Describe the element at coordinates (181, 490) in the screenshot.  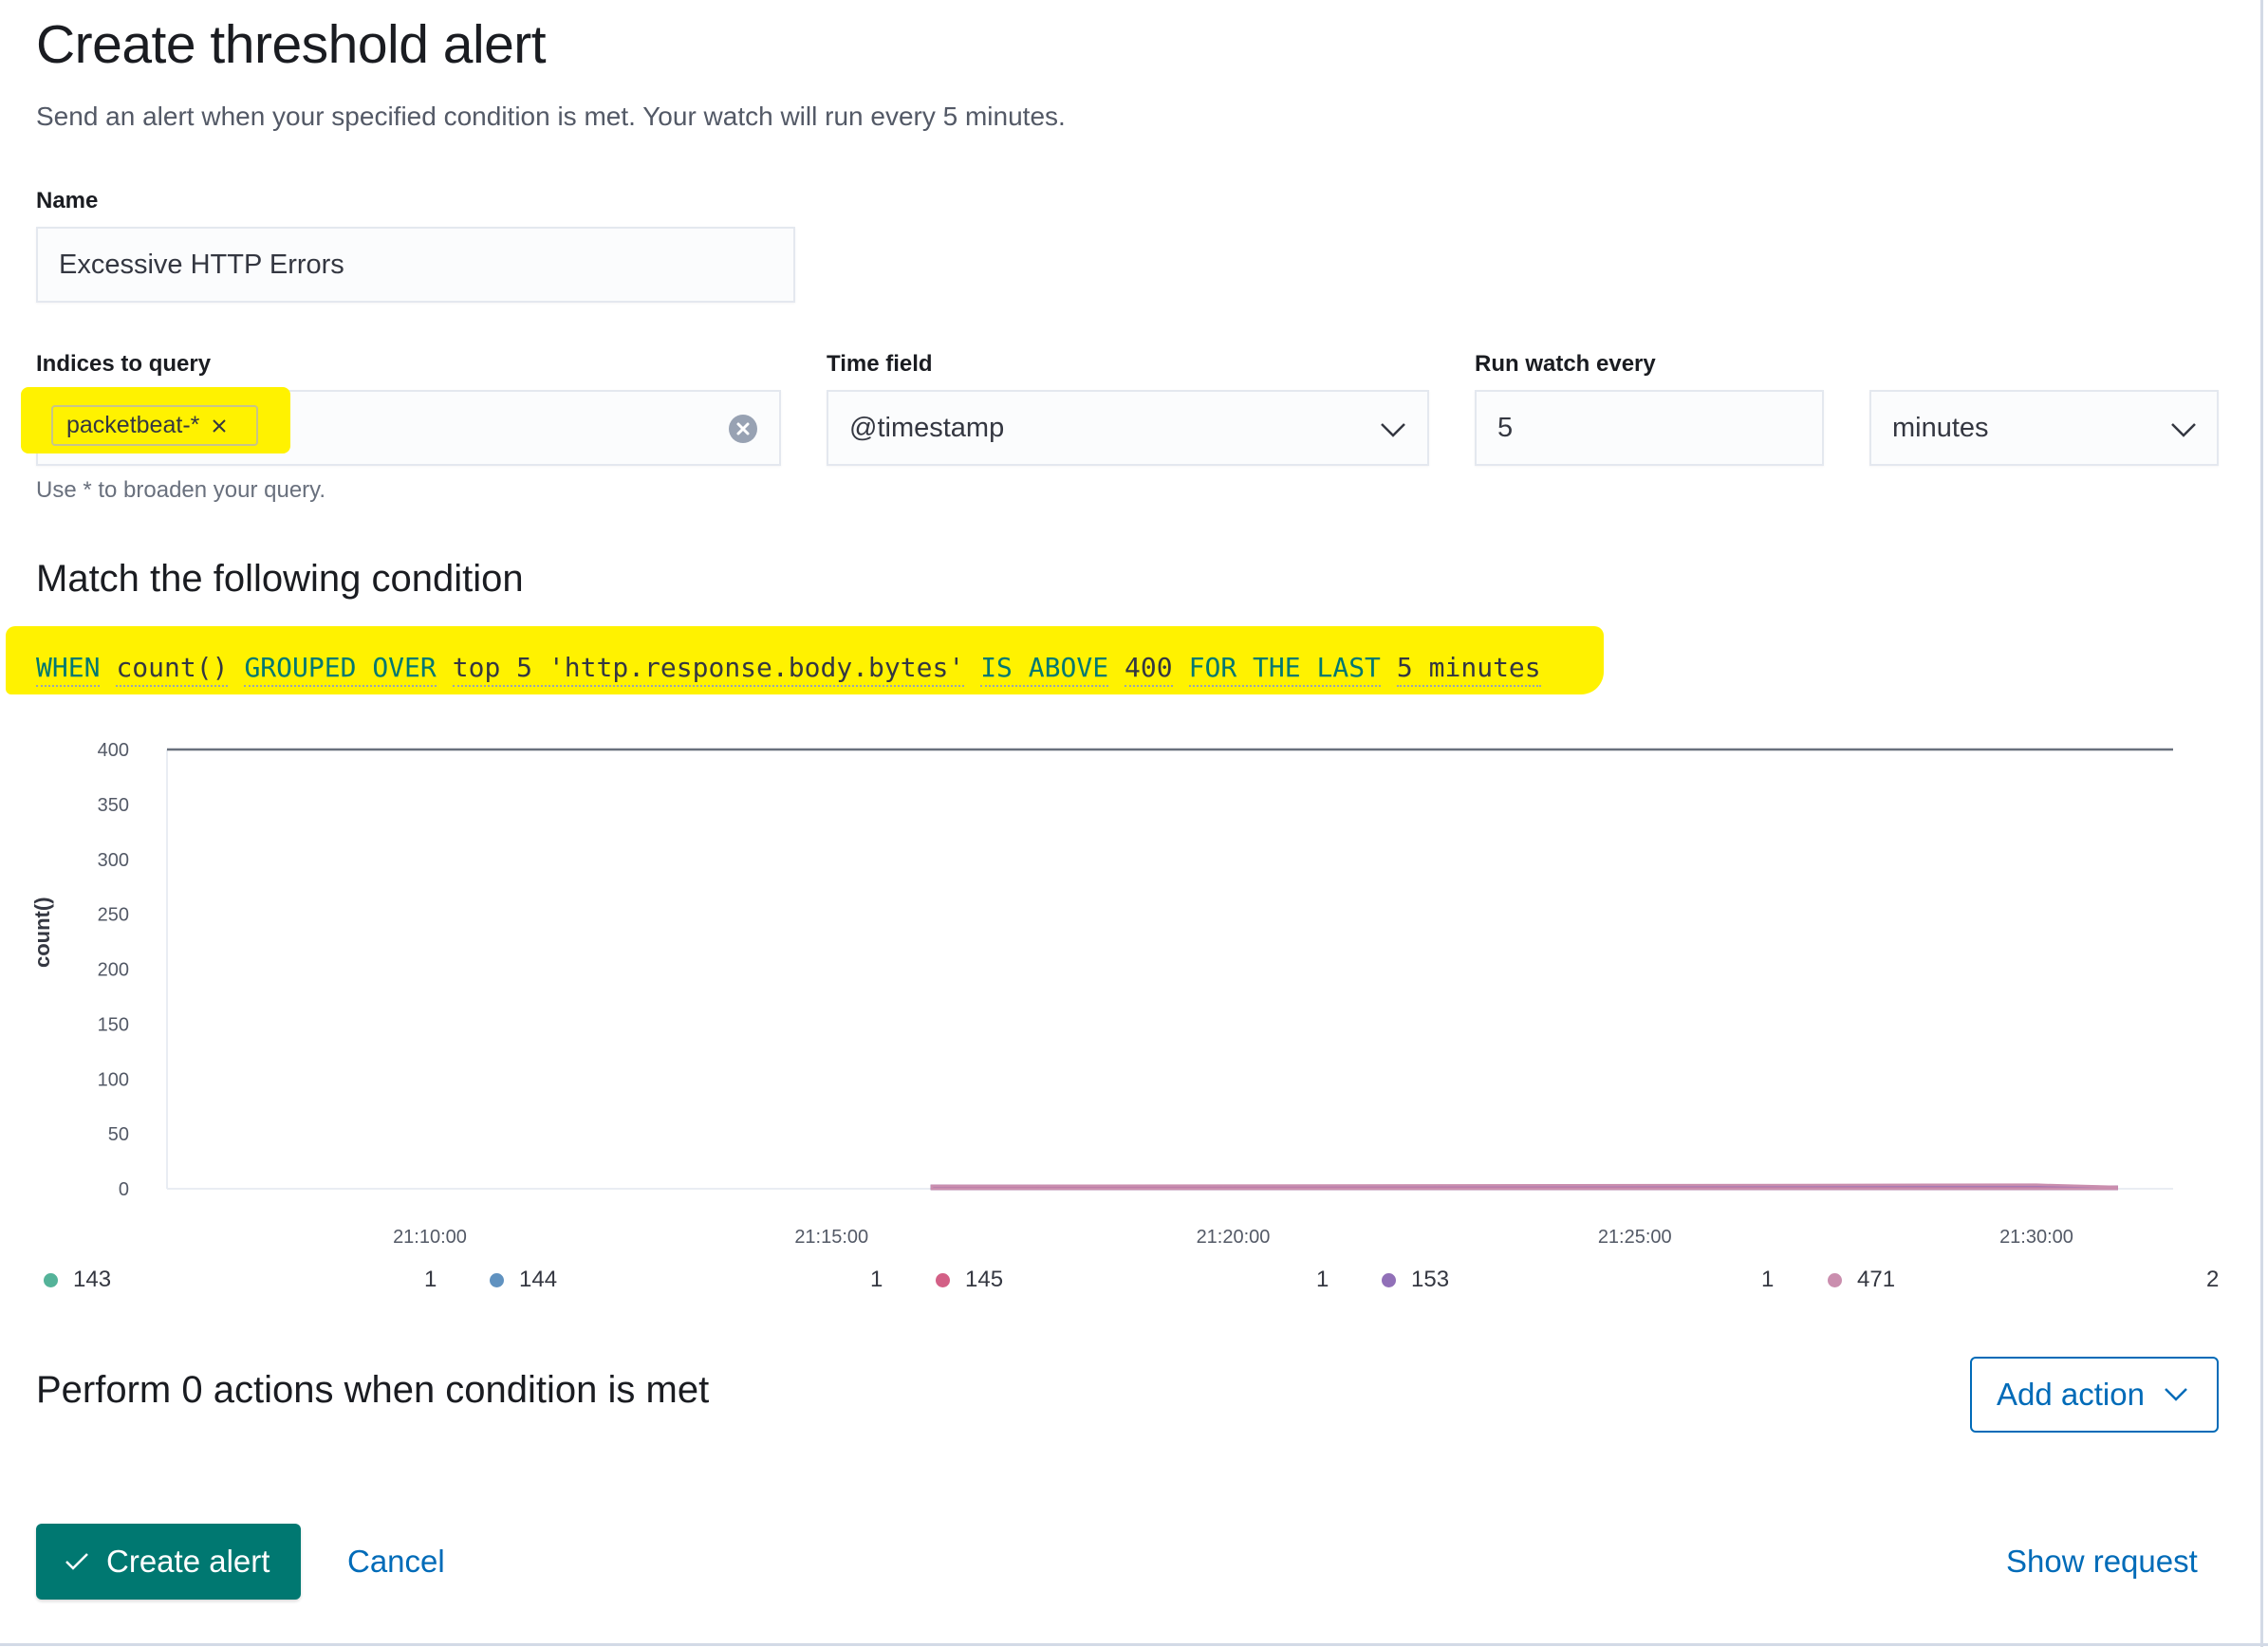
I see `indices-help-text: Use * to broaden your query.` at that location.